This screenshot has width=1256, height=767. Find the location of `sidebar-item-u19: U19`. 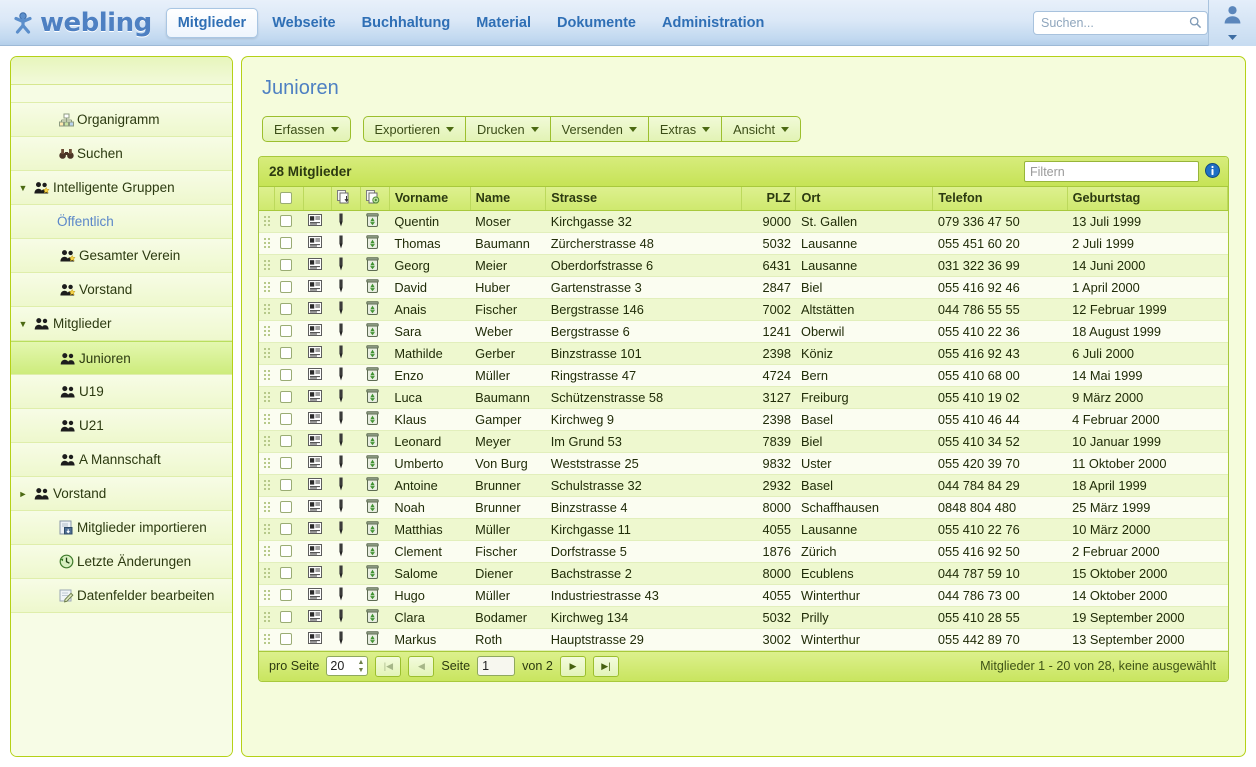

sidebar-item-u19: U19 is located at coordinates (121, 392).